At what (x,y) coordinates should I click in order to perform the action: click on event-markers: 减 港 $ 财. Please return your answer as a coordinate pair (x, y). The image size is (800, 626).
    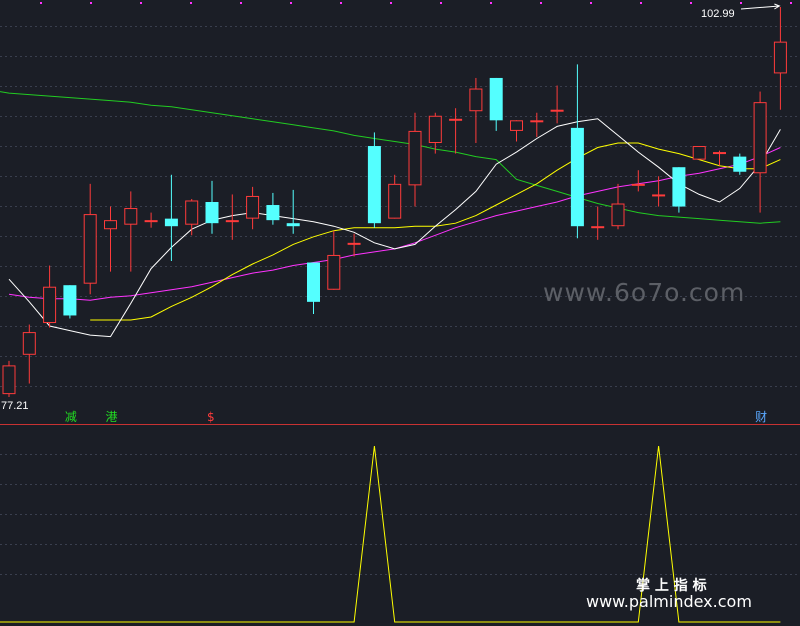
    Looking at the image, I should click on (416, 417).